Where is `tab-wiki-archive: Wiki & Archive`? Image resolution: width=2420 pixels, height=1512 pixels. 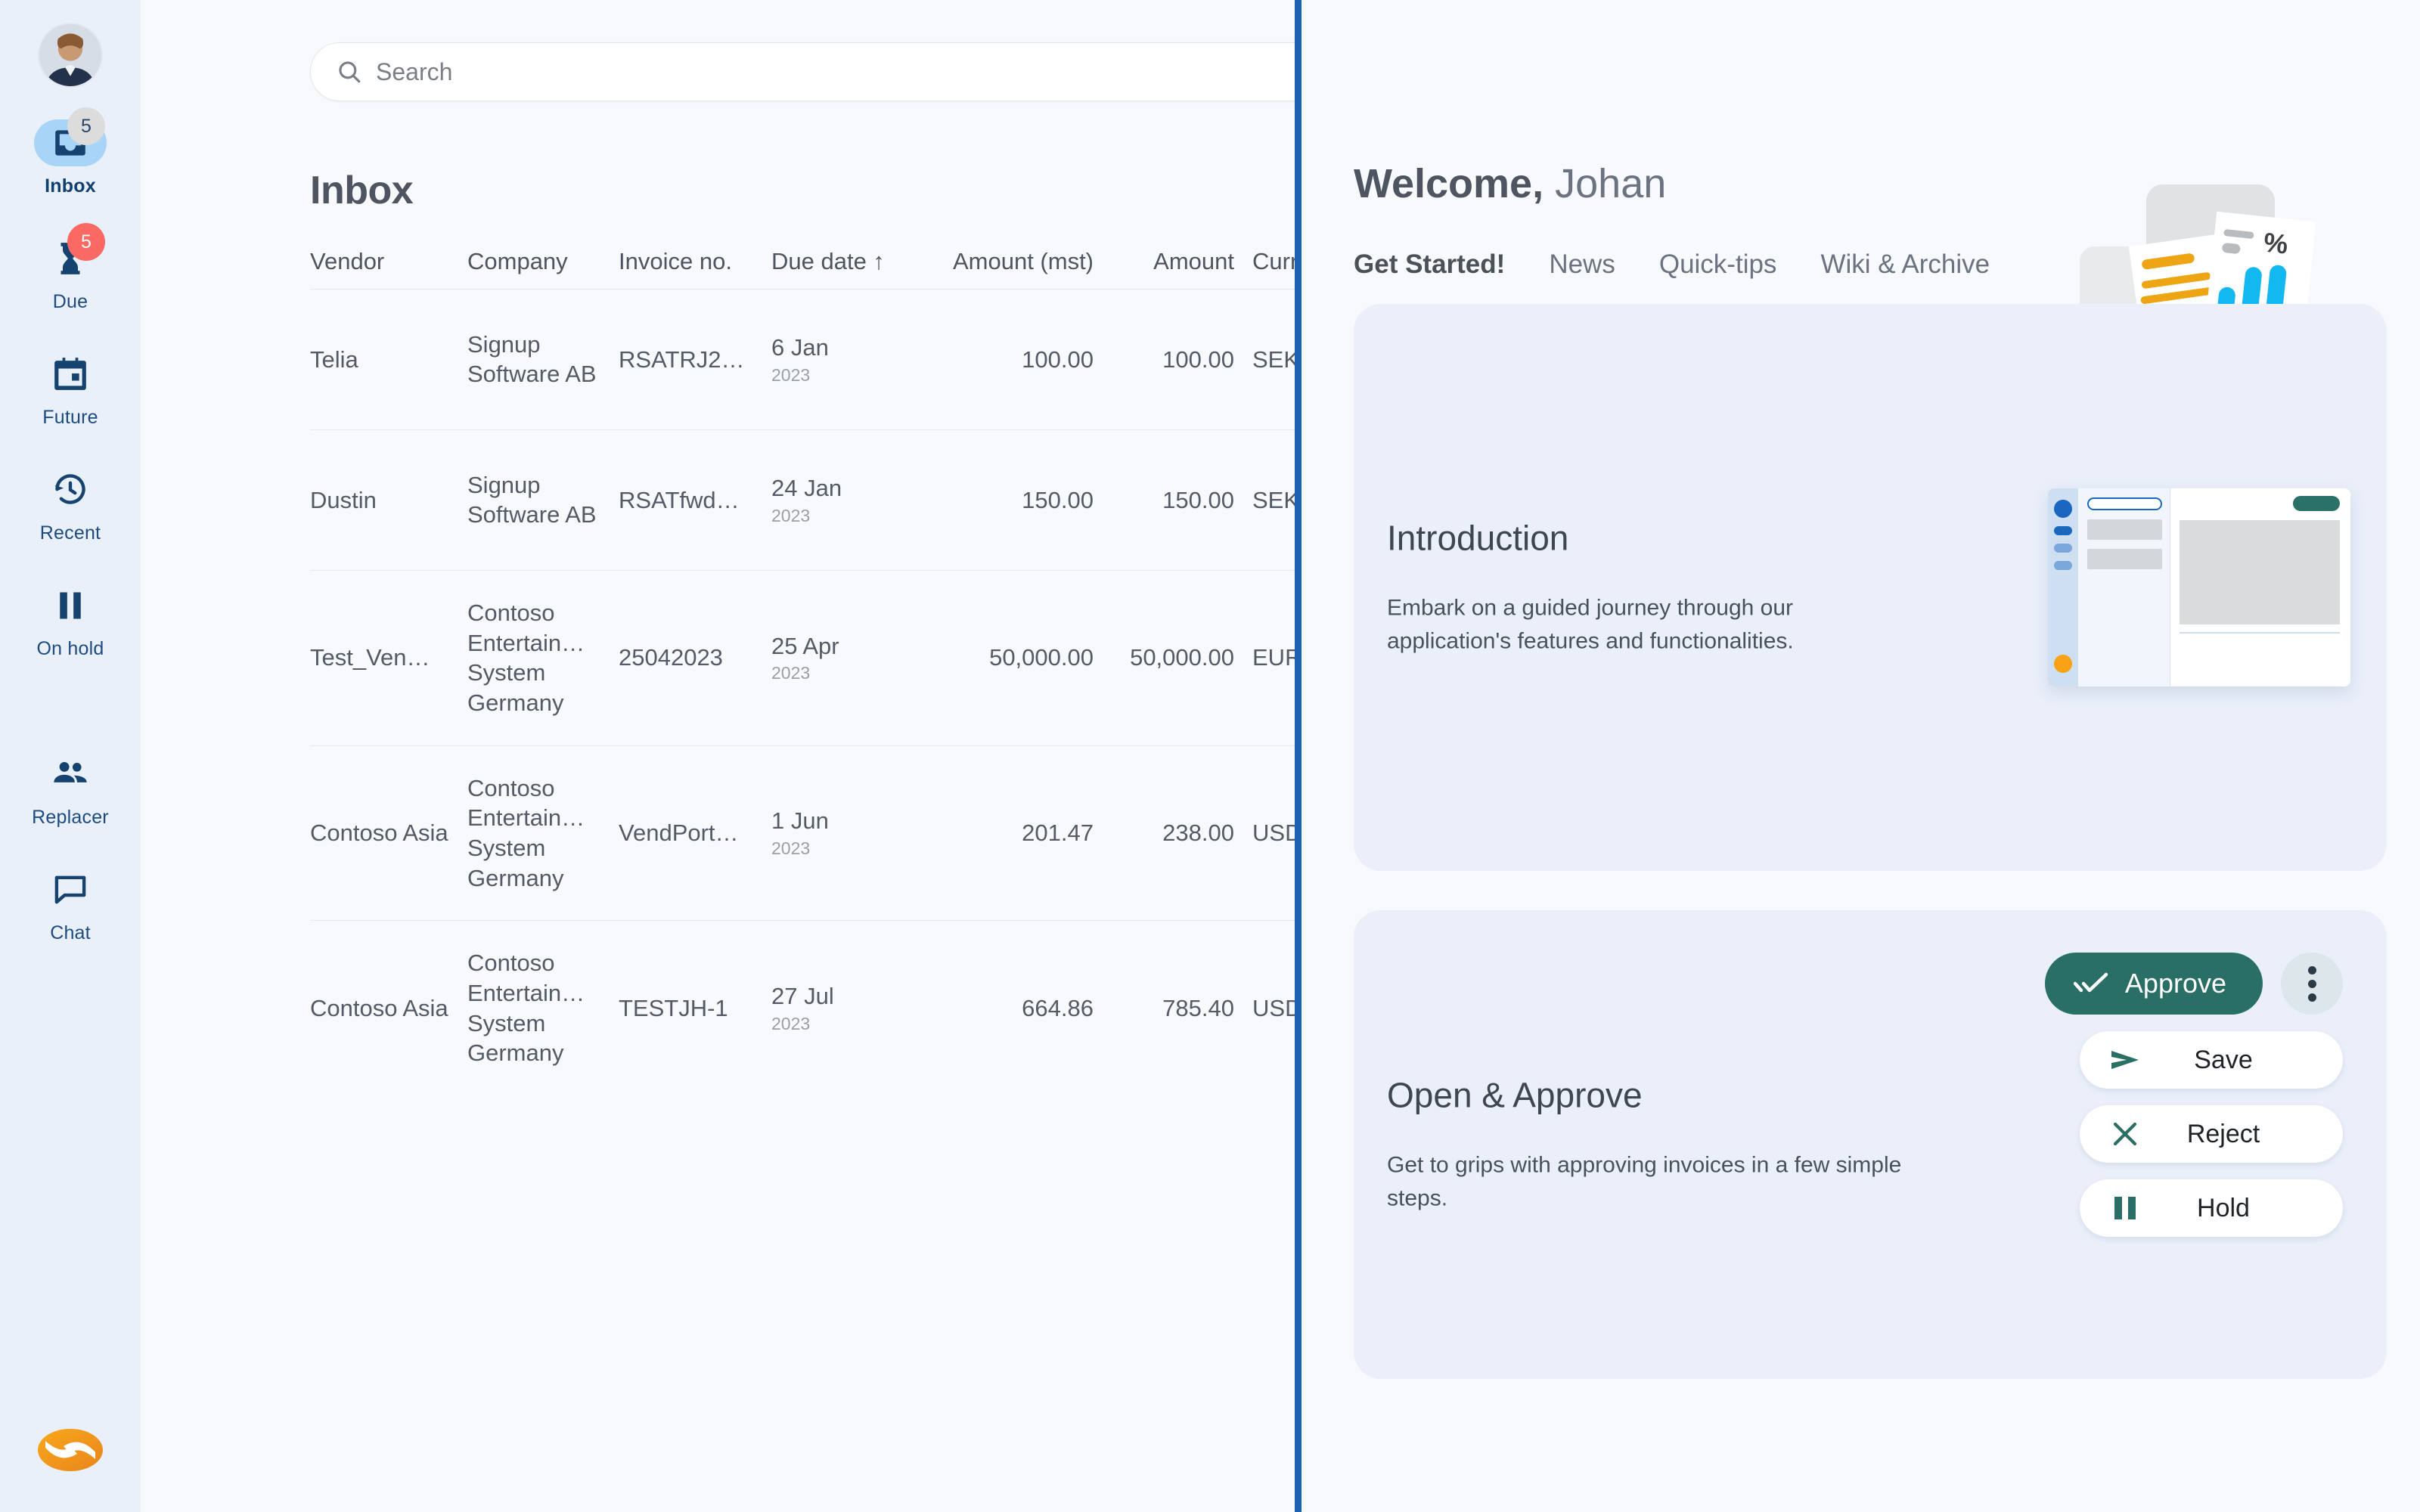 tab-wiki-archive: Wiki & Archive is located at coordinates (1905, 264).